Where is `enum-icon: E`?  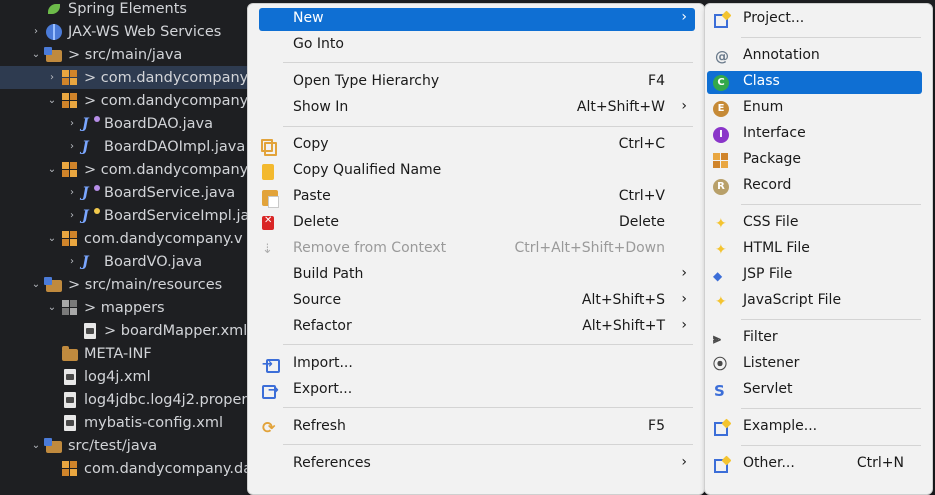
enum-icon: E is located at coordinates (721, 109).